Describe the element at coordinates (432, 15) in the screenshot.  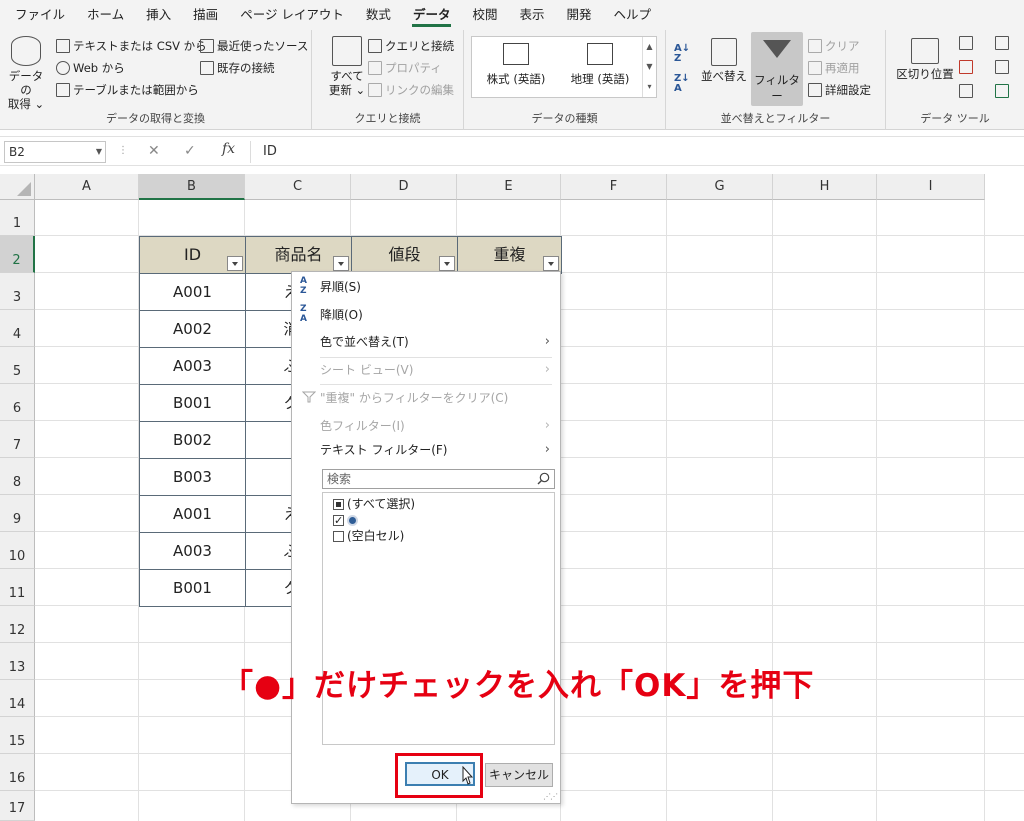
I see `ribbon-tab-6: データ` at that location.